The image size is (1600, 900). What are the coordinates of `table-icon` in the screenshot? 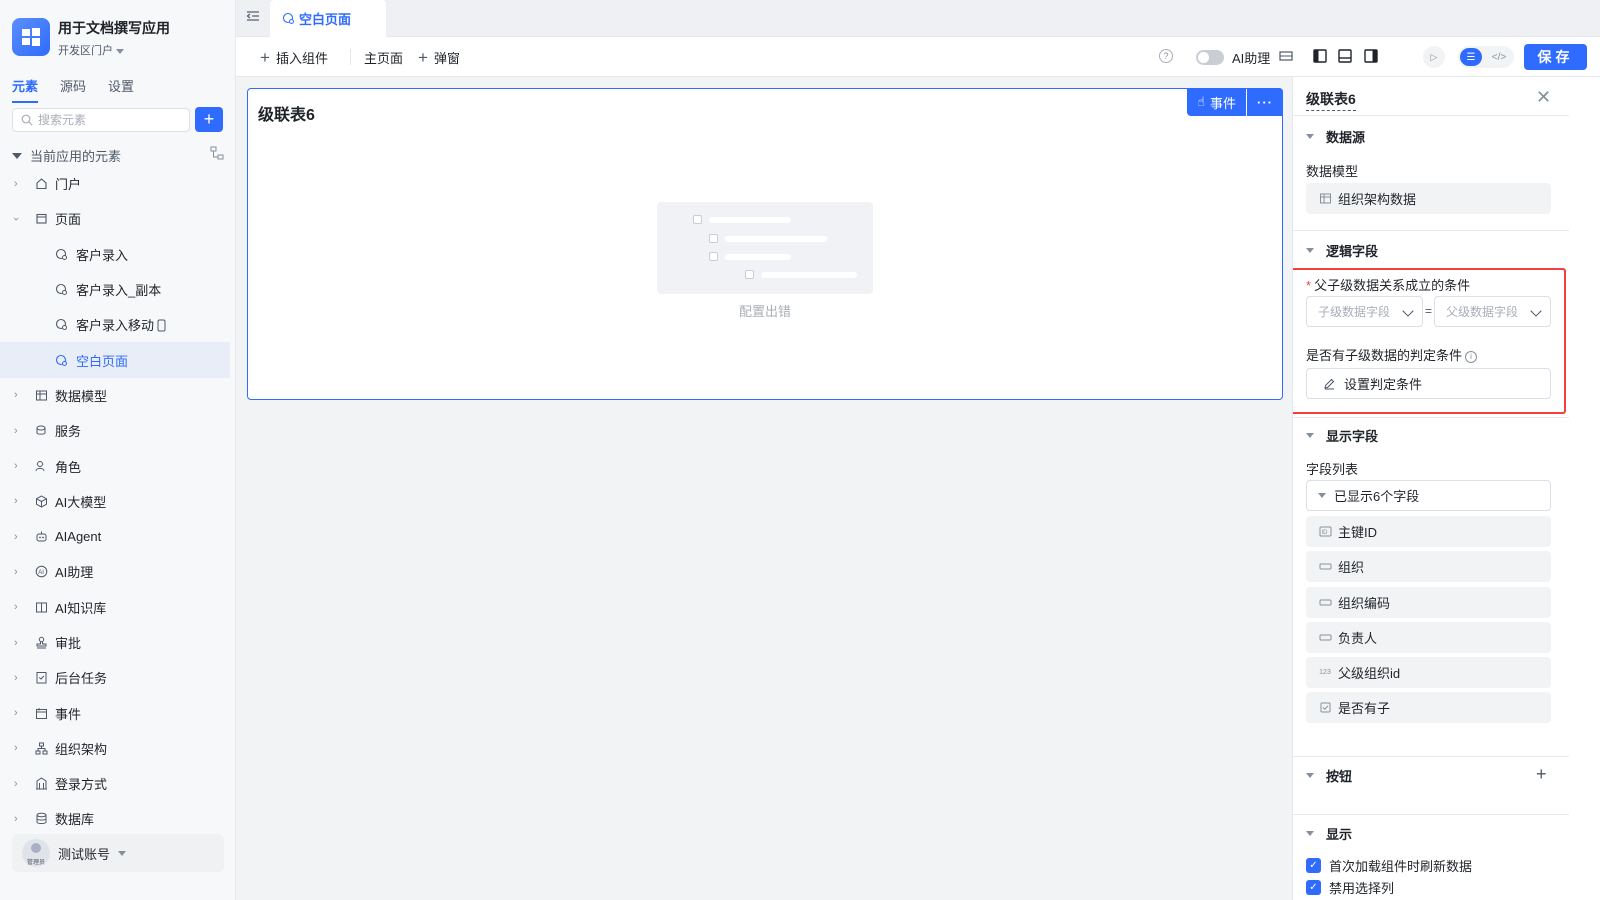 It's located at (1325, 199).